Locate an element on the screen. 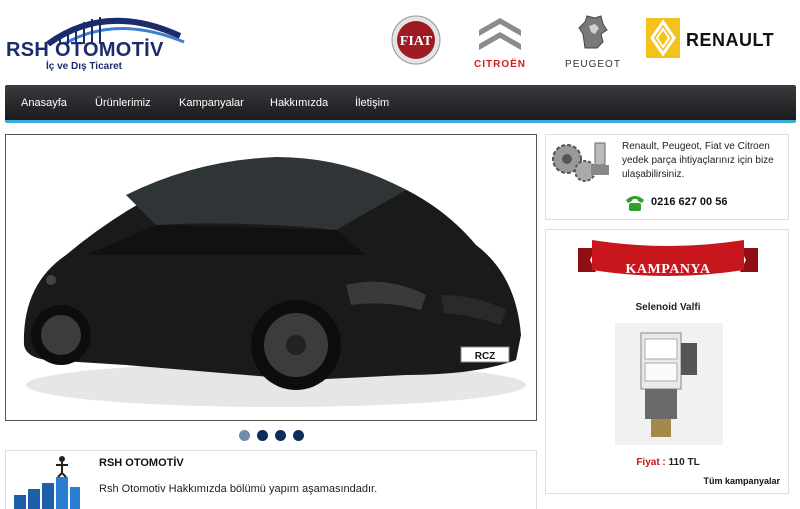  product-name: Selenoid Valfi is located at coordinates (668, 307).